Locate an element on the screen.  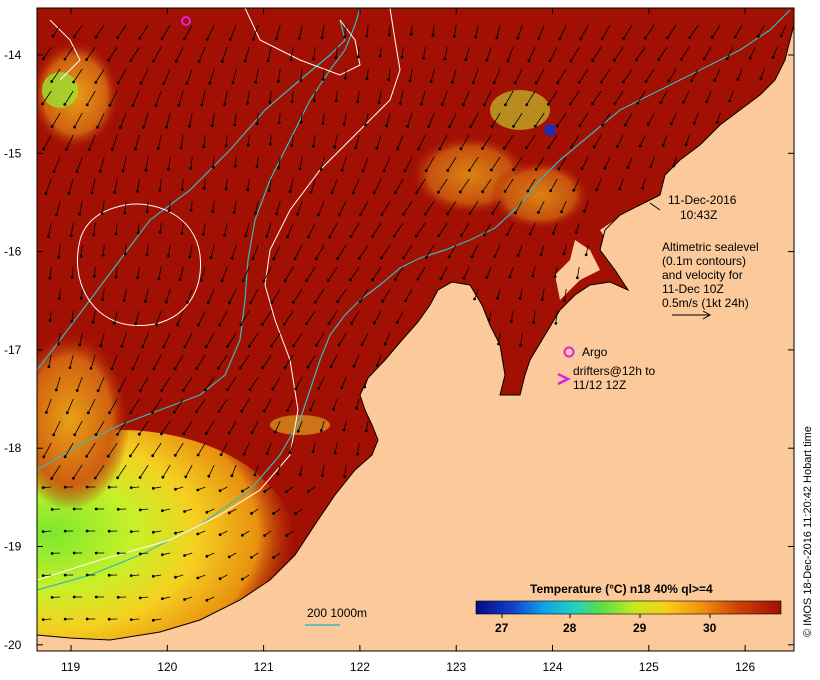
y-tick-label: -18 is located at coordinates (13, 448).